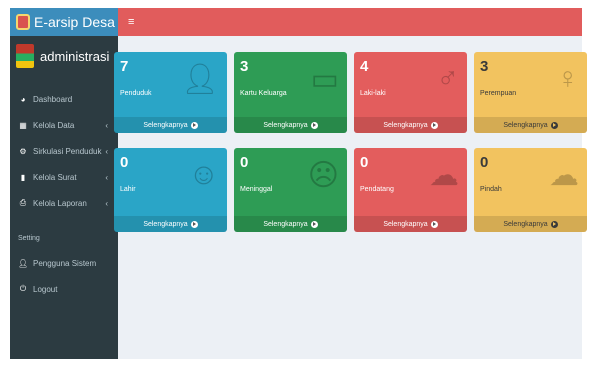  I want to click on sidebar-item-pengguna-sistem: 👤︎ Pengguna Sistem, so click(64, 263).